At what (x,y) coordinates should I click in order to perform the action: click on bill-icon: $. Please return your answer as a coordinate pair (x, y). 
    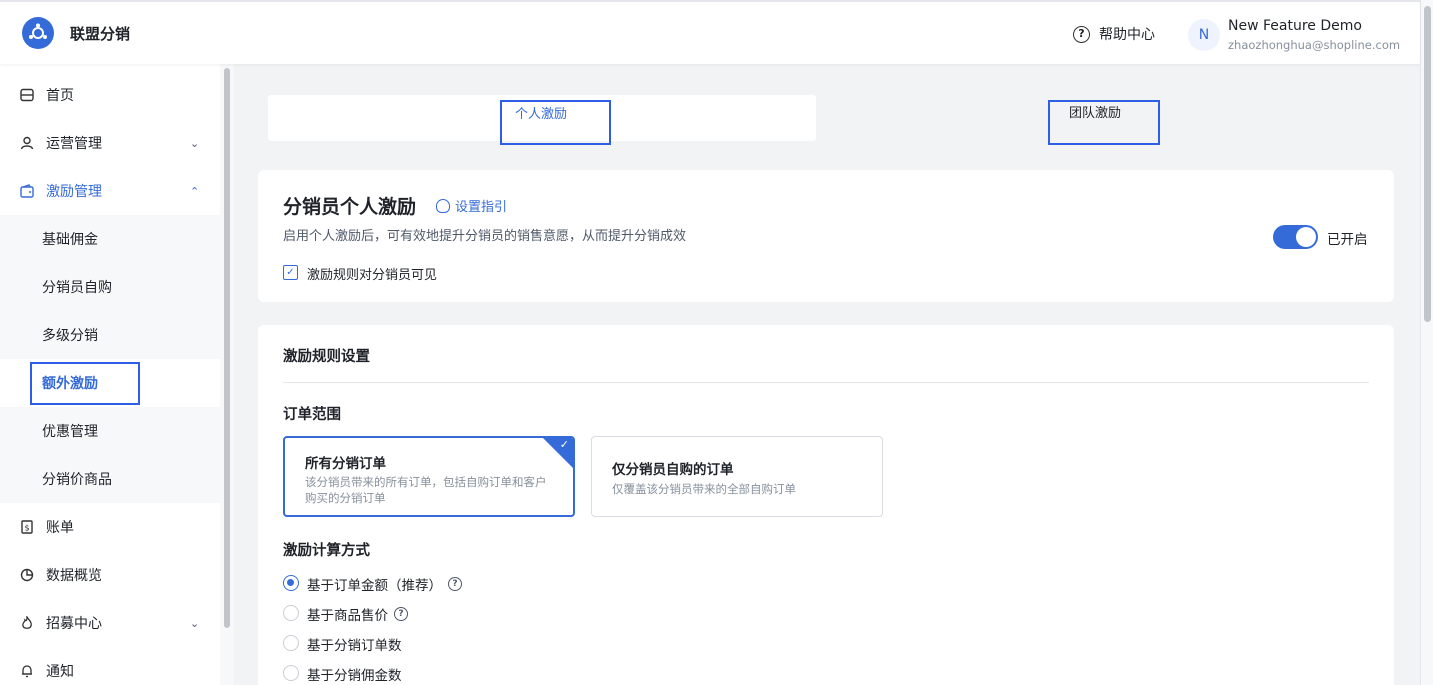
    Looking at the image, I should click on (27, 527).